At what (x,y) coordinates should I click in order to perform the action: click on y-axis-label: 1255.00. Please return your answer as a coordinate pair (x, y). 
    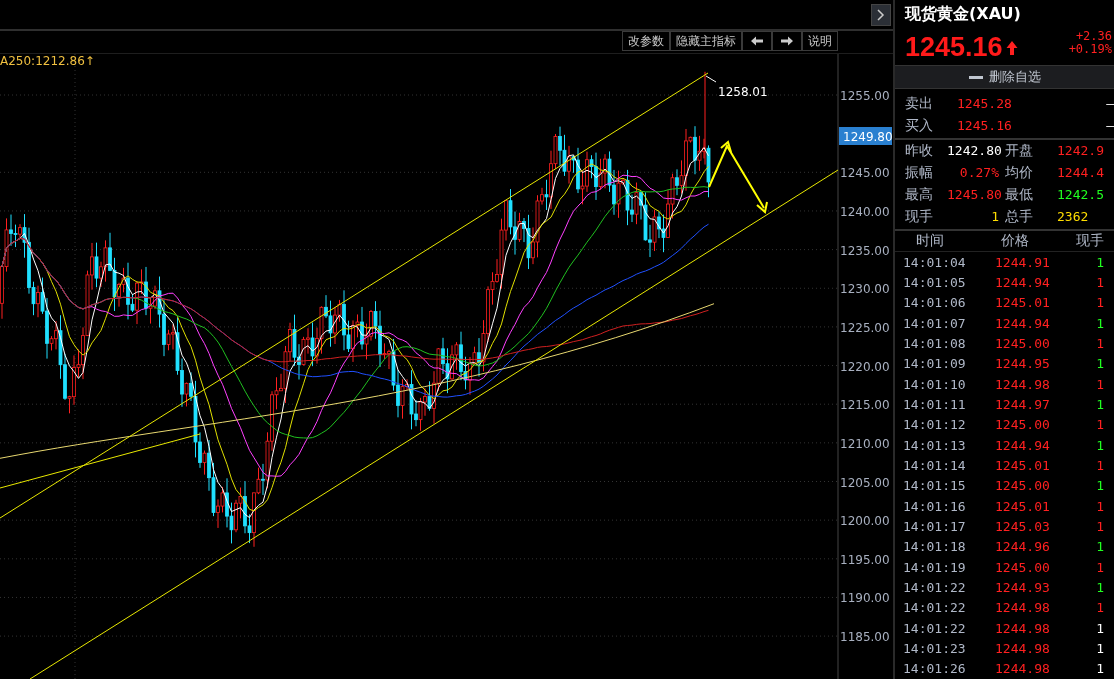
    Looking at the image, I should click on (865, 96).